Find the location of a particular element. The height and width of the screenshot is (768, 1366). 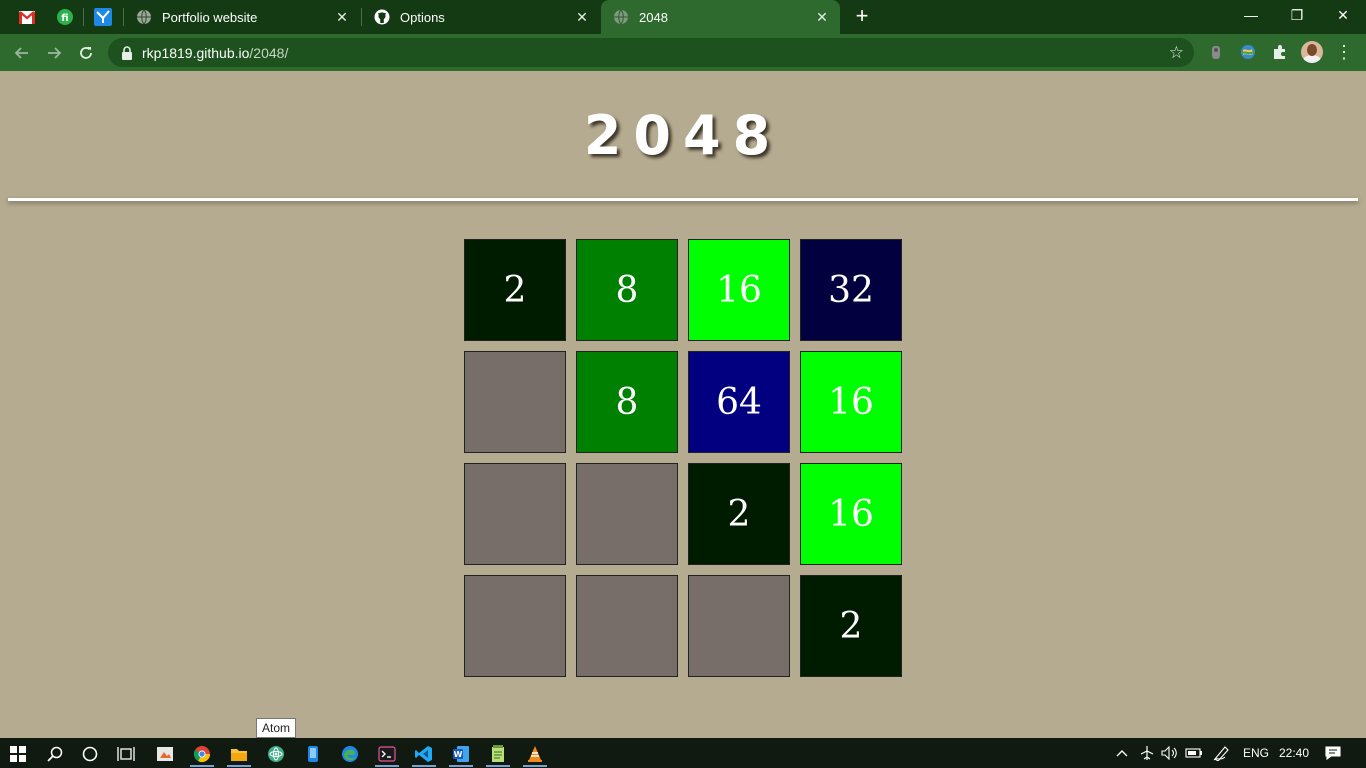

battery-icon is located at coordinates (1194, 753).